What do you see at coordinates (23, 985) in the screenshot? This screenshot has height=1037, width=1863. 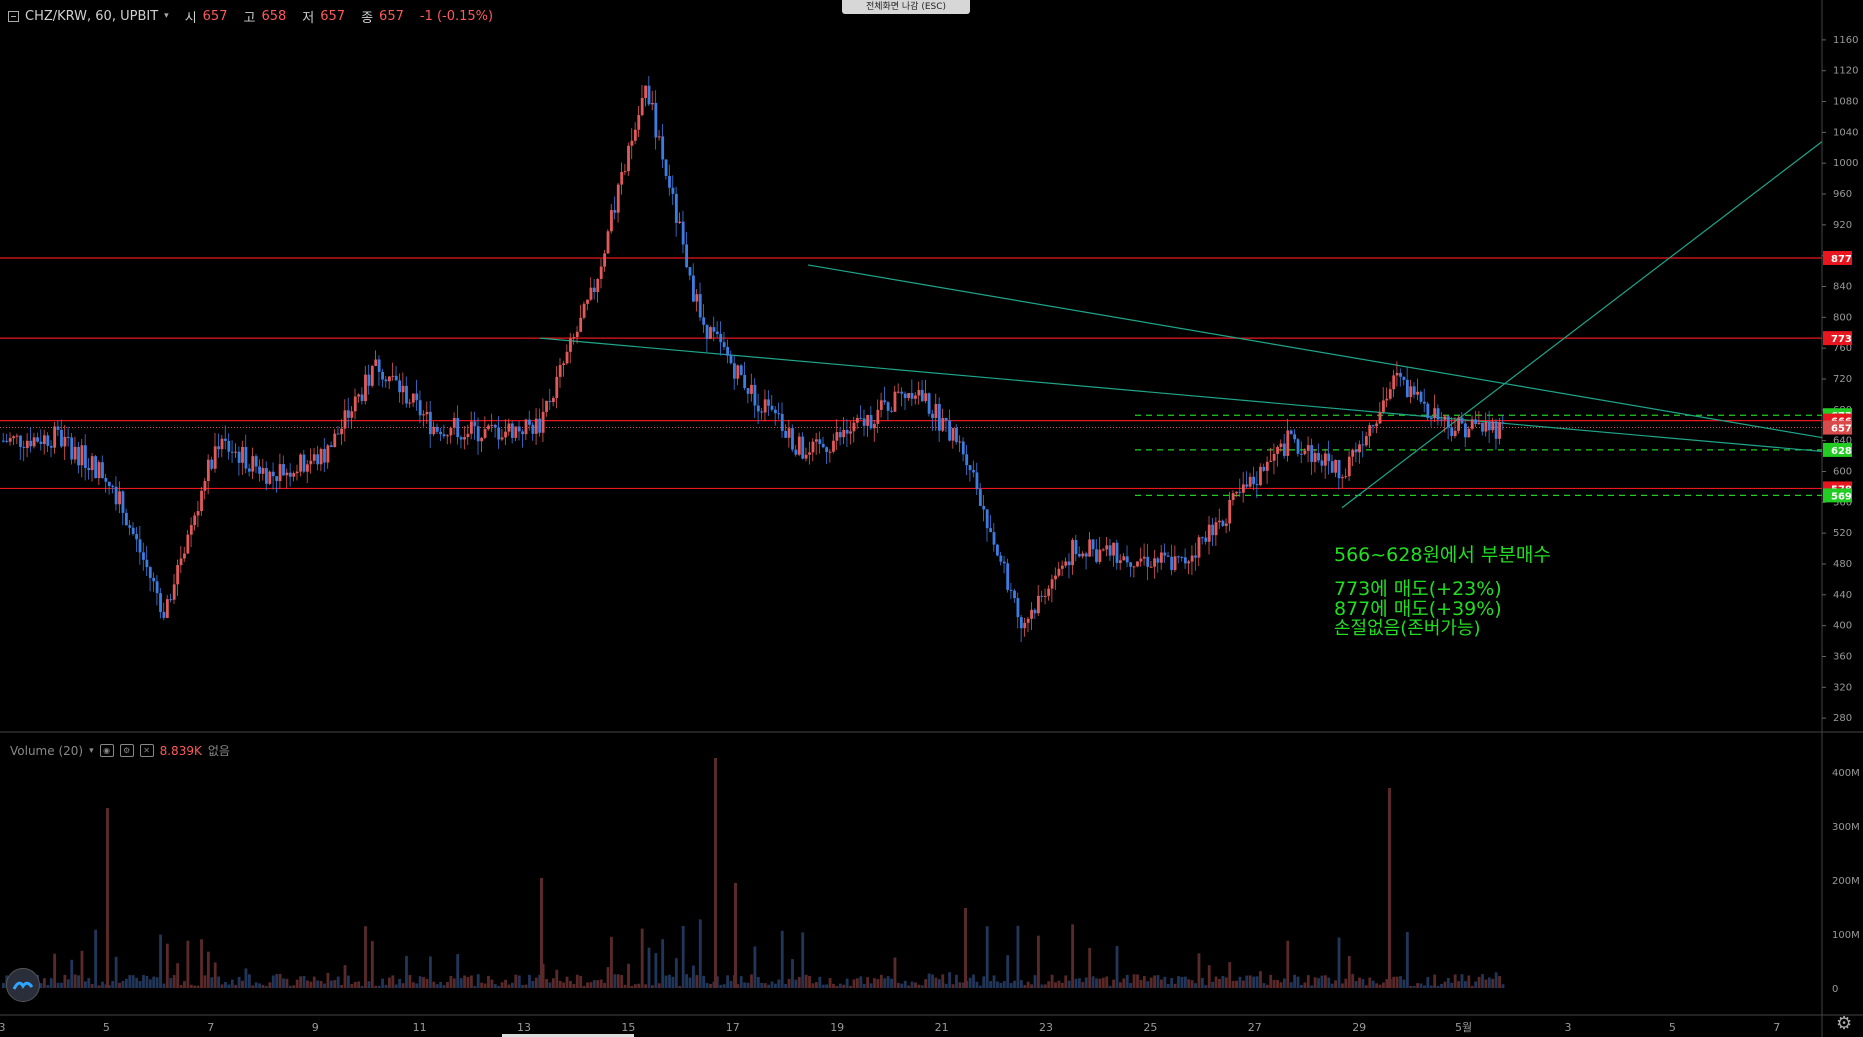 I see `tradingview-logo-icon` at bounding box center [23, 985].